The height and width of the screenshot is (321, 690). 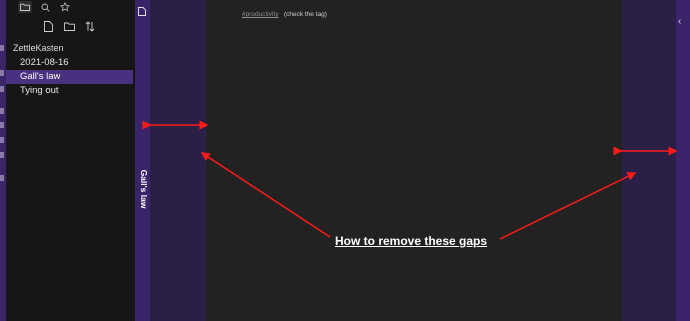 I want to click on file-item-selected: Gall's law, so click(x=69, y=77).